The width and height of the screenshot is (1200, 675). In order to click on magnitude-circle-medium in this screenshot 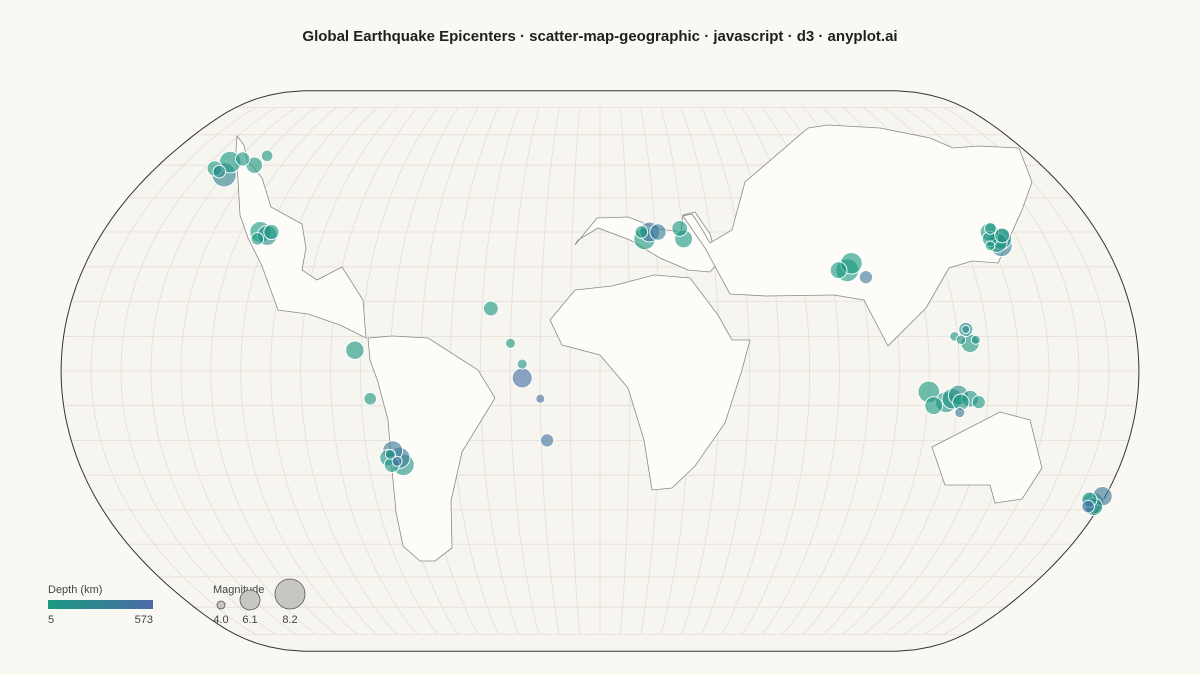, I will do `click(250, 600)`.